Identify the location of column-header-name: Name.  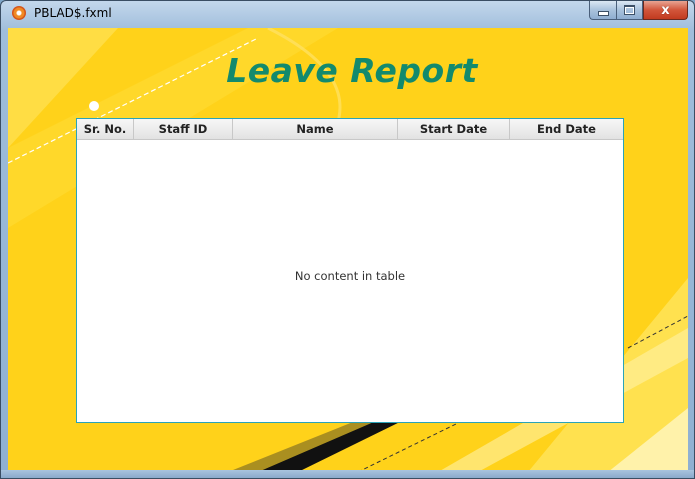
(315, 129).